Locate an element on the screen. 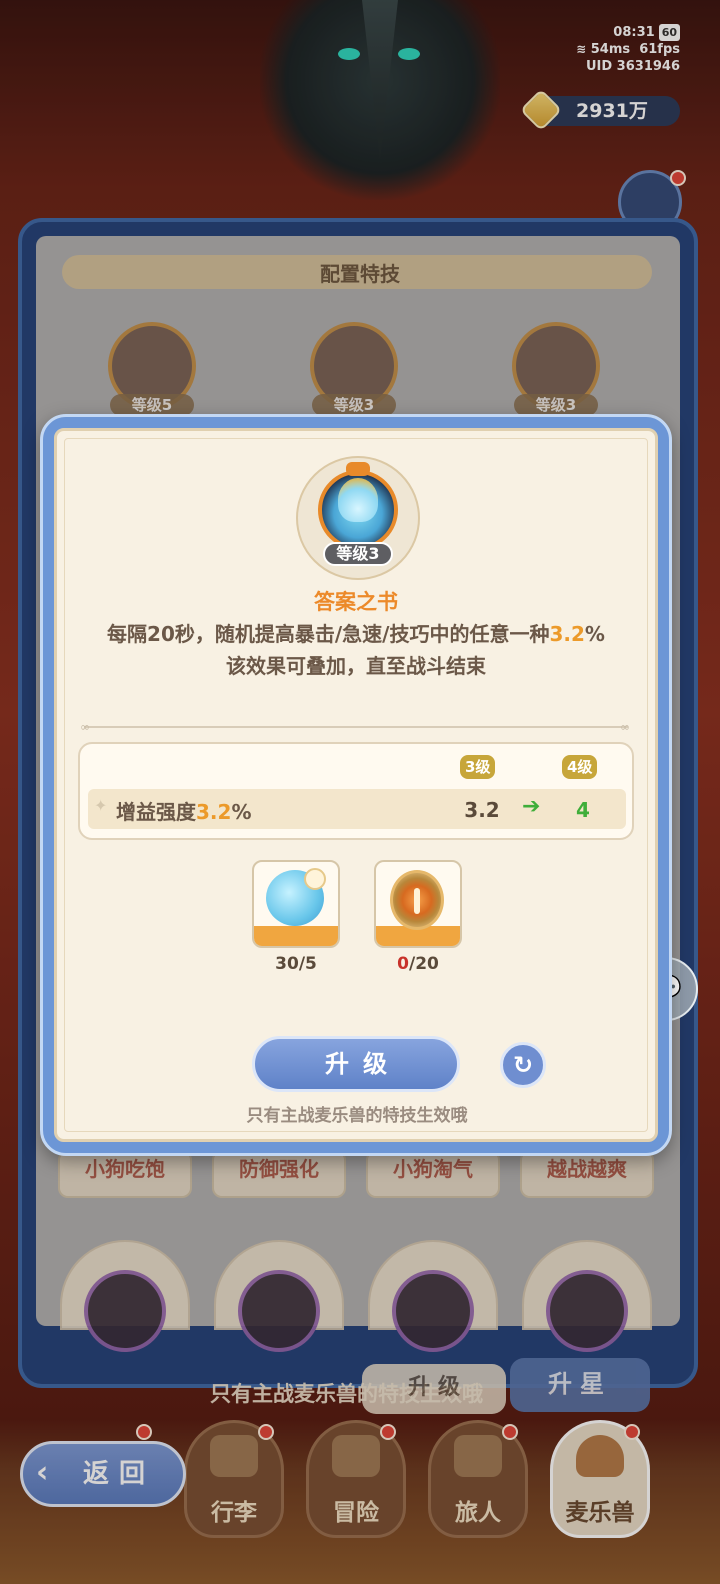 The image size is (720, 1584). bow-ornament is located at coordinates (358, 469).